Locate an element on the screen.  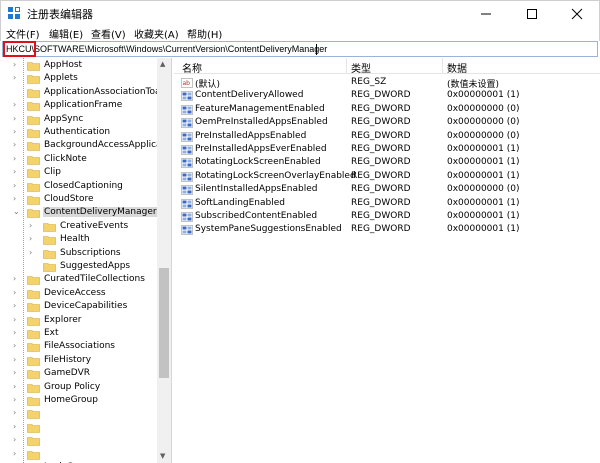
tree-item-label: ContentDeliveryManager is located at coordinates (100, 212).